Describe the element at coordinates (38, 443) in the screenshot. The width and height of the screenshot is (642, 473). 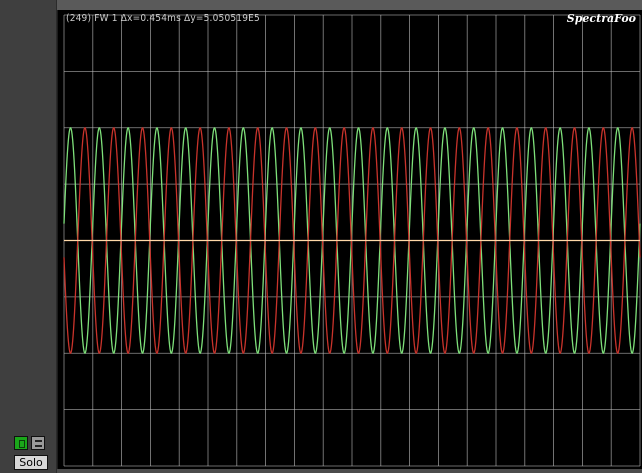
I see `list-icon` at that location.